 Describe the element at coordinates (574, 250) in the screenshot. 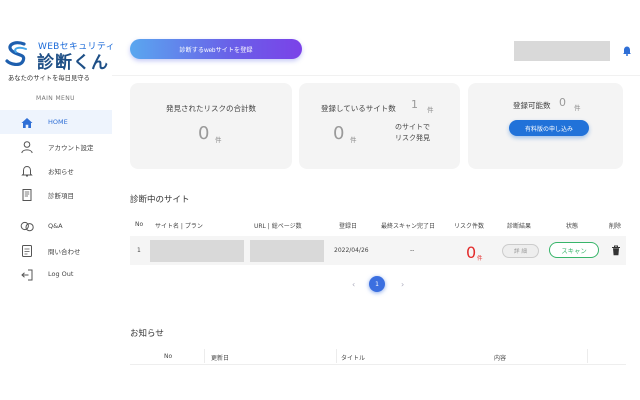

I see `scan-button: スキャン` at that location.